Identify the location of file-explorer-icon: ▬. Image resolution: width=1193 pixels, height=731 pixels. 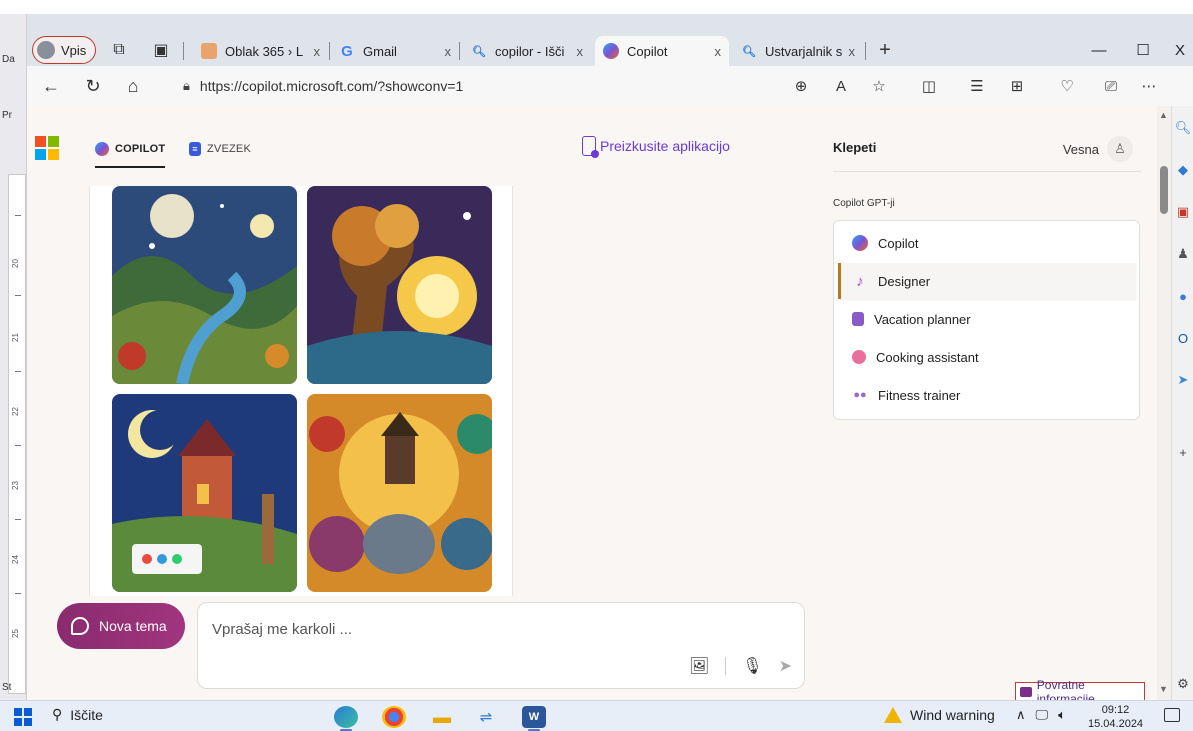
(442, 717).